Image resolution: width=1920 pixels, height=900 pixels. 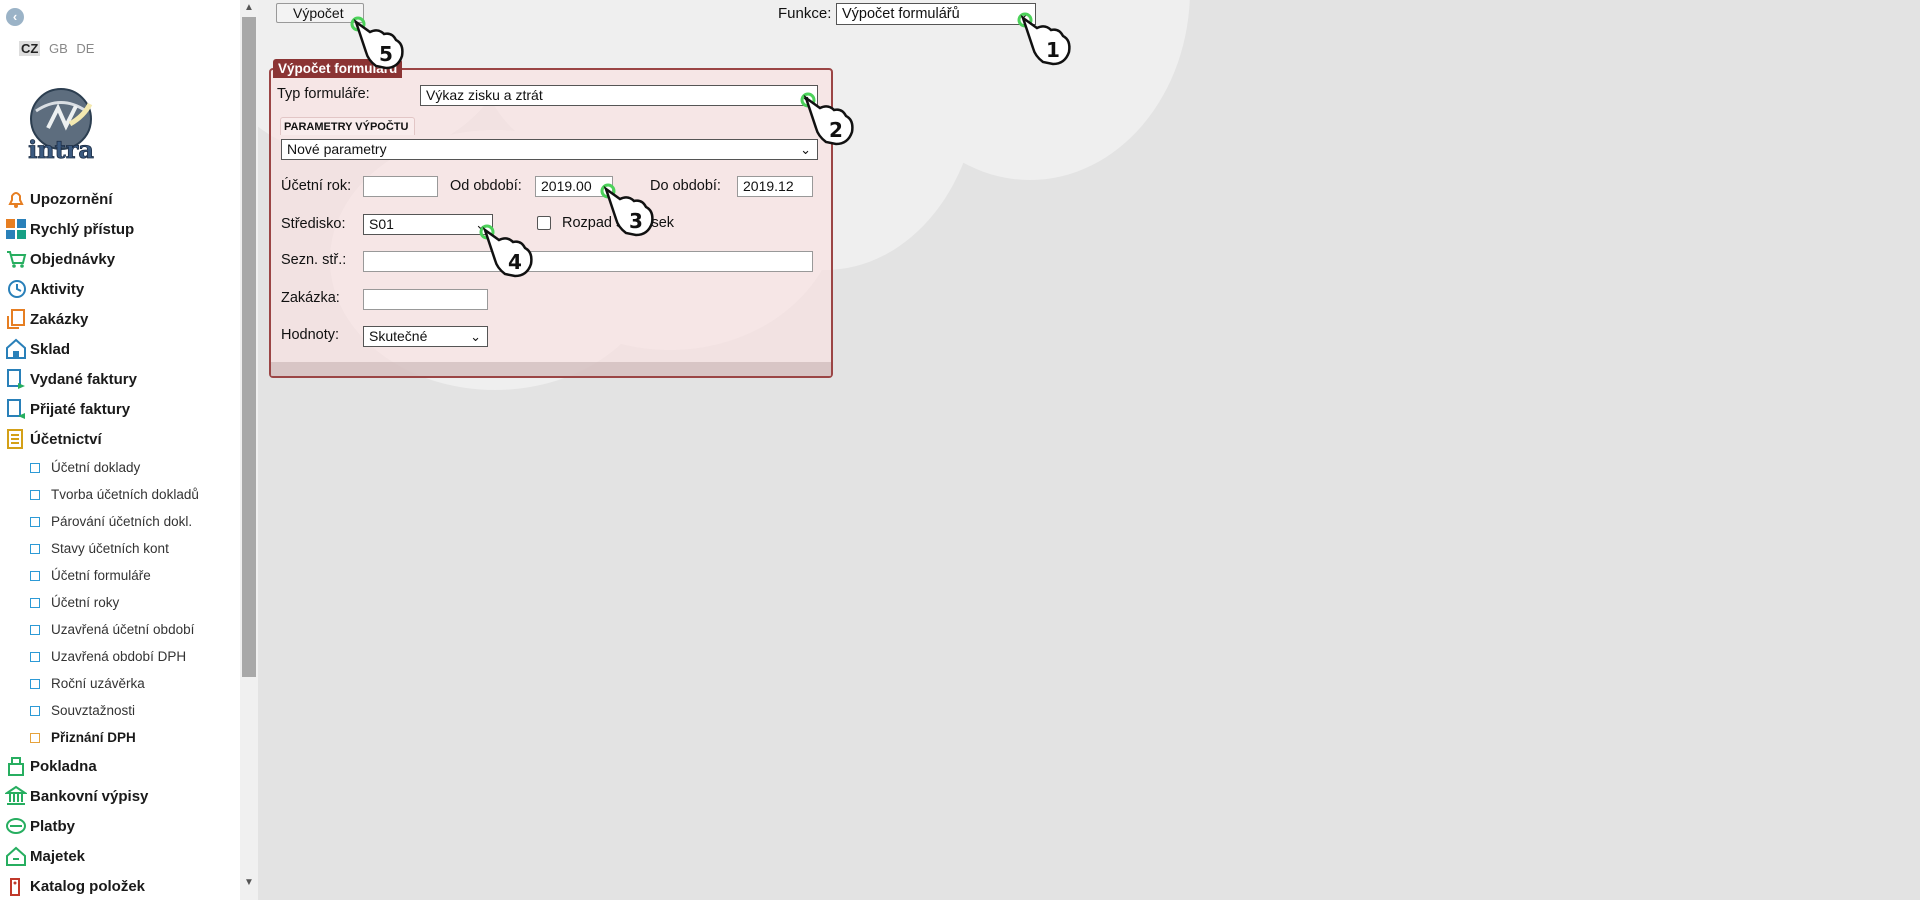 What do you see at coordinates (63, 766) in the screenshot?
I see `menu-item-label: Pokladna` at bounding box center [63, 766].